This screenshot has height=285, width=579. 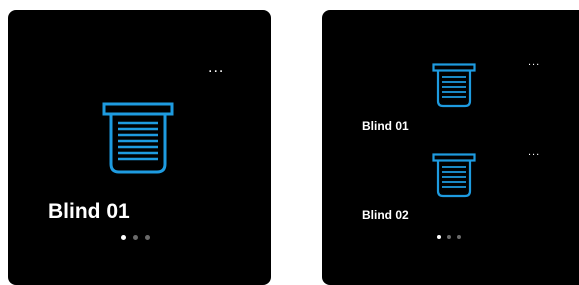 I want to click on blind-name: Blind 02, so click(x=385, y=215).